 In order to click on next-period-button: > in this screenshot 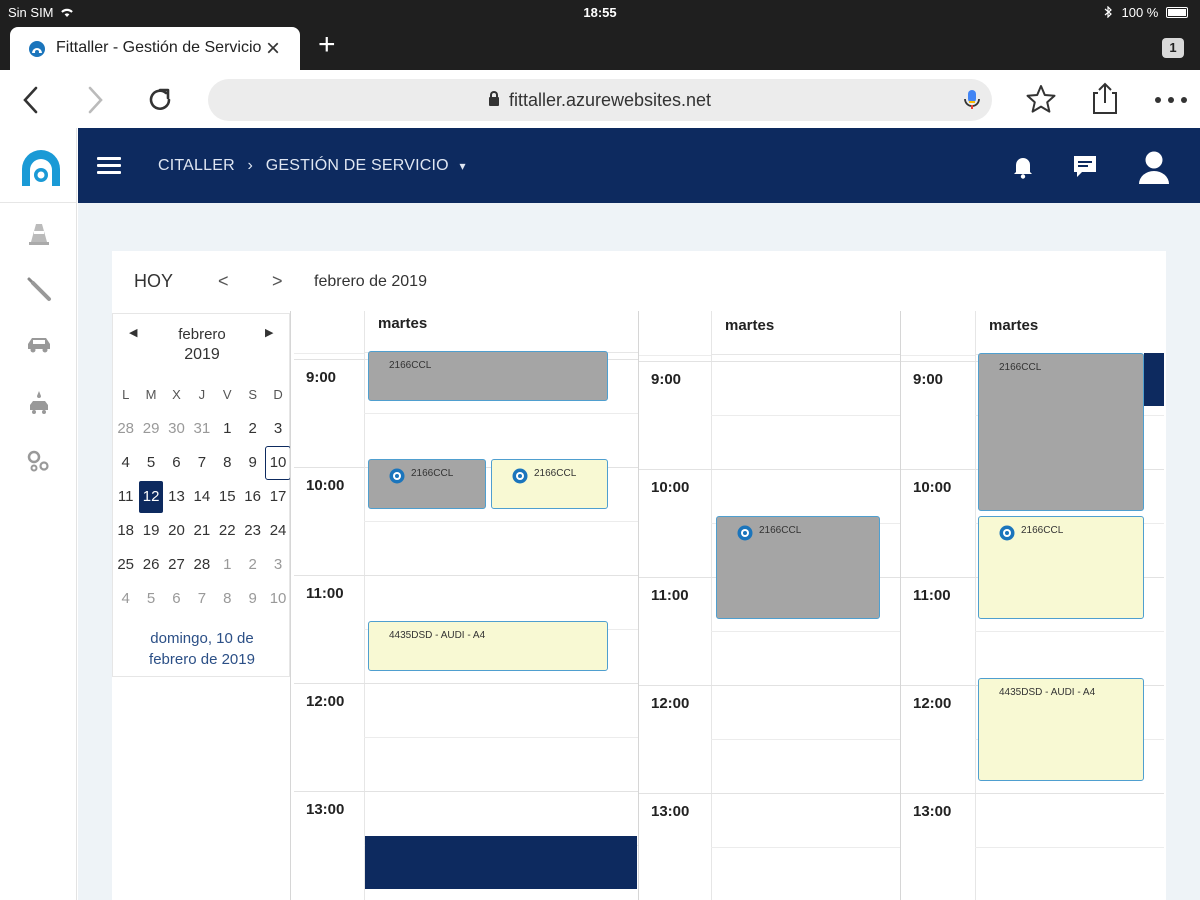, I will do `click(277, 281)`.